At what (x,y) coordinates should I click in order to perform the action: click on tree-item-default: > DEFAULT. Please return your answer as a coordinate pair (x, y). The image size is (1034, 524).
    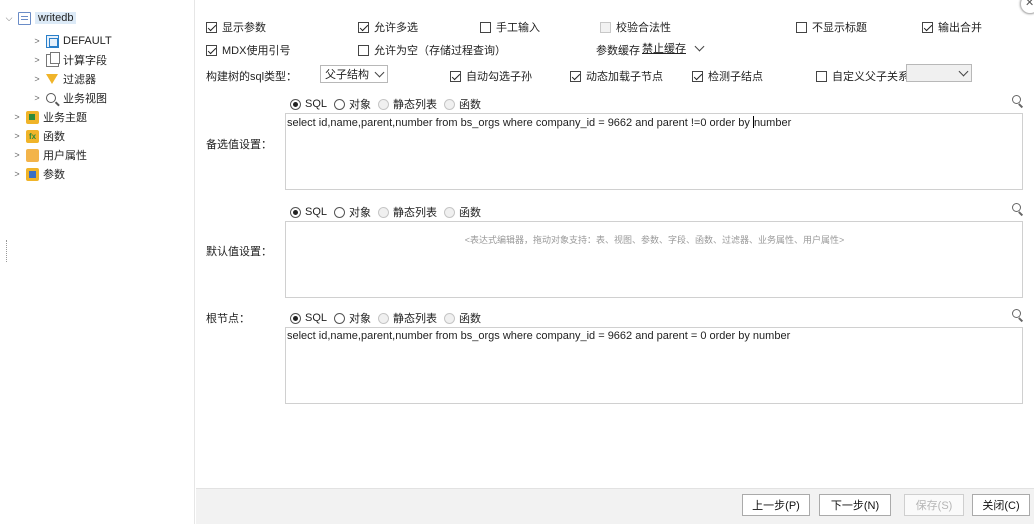
    Looking at the image, I should click on (72, 41).